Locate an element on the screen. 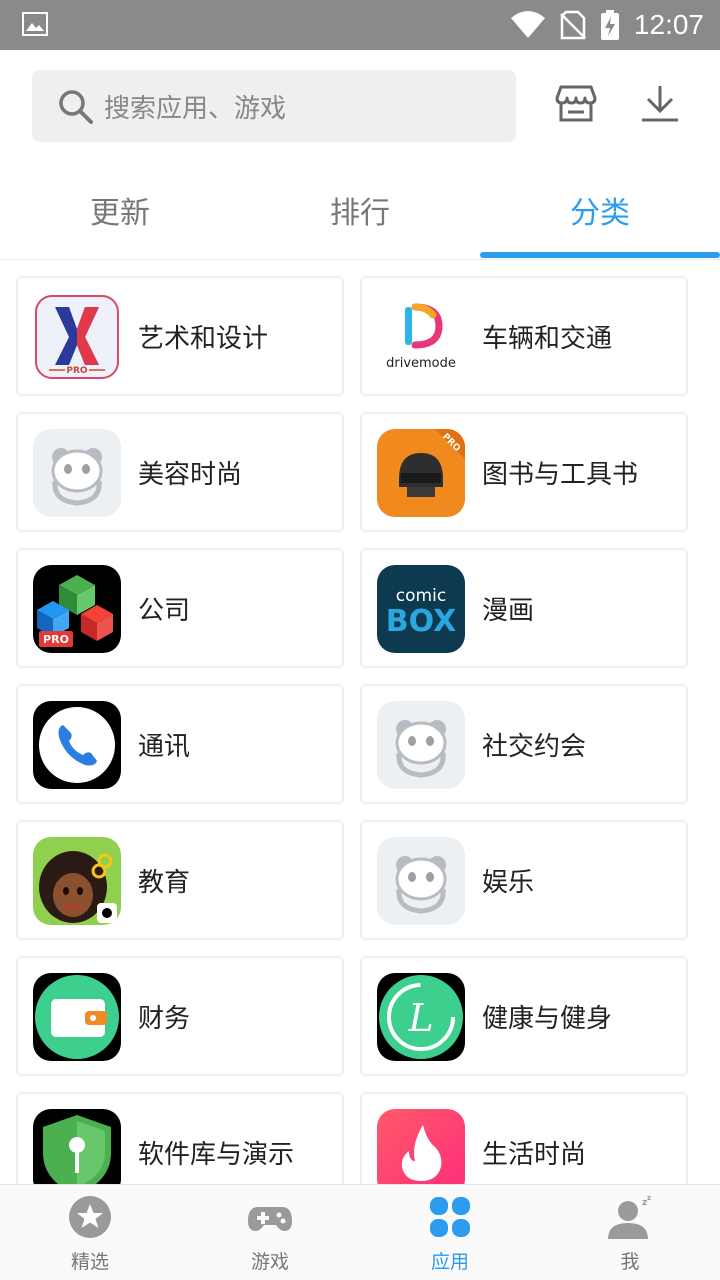  category-software-demo: 软件库与演示 is located at coordinates (180, 1138).